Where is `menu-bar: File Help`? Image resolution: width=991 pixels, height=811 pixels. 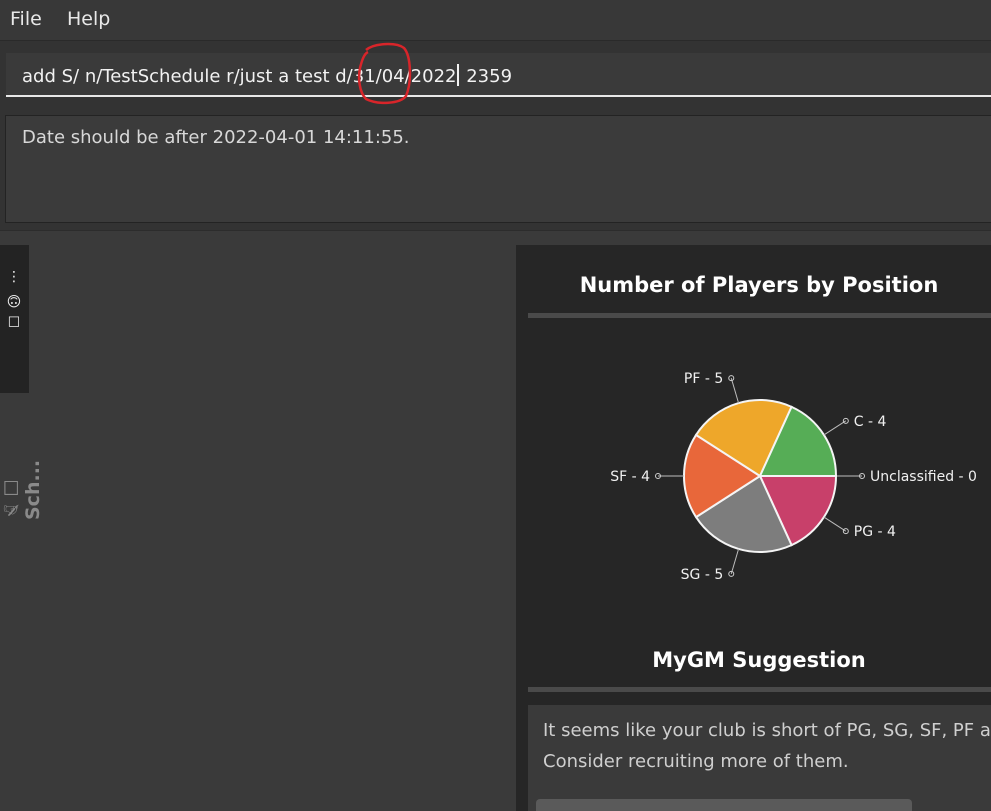 menu-bar: File Help is located at coordinates (495, 20).